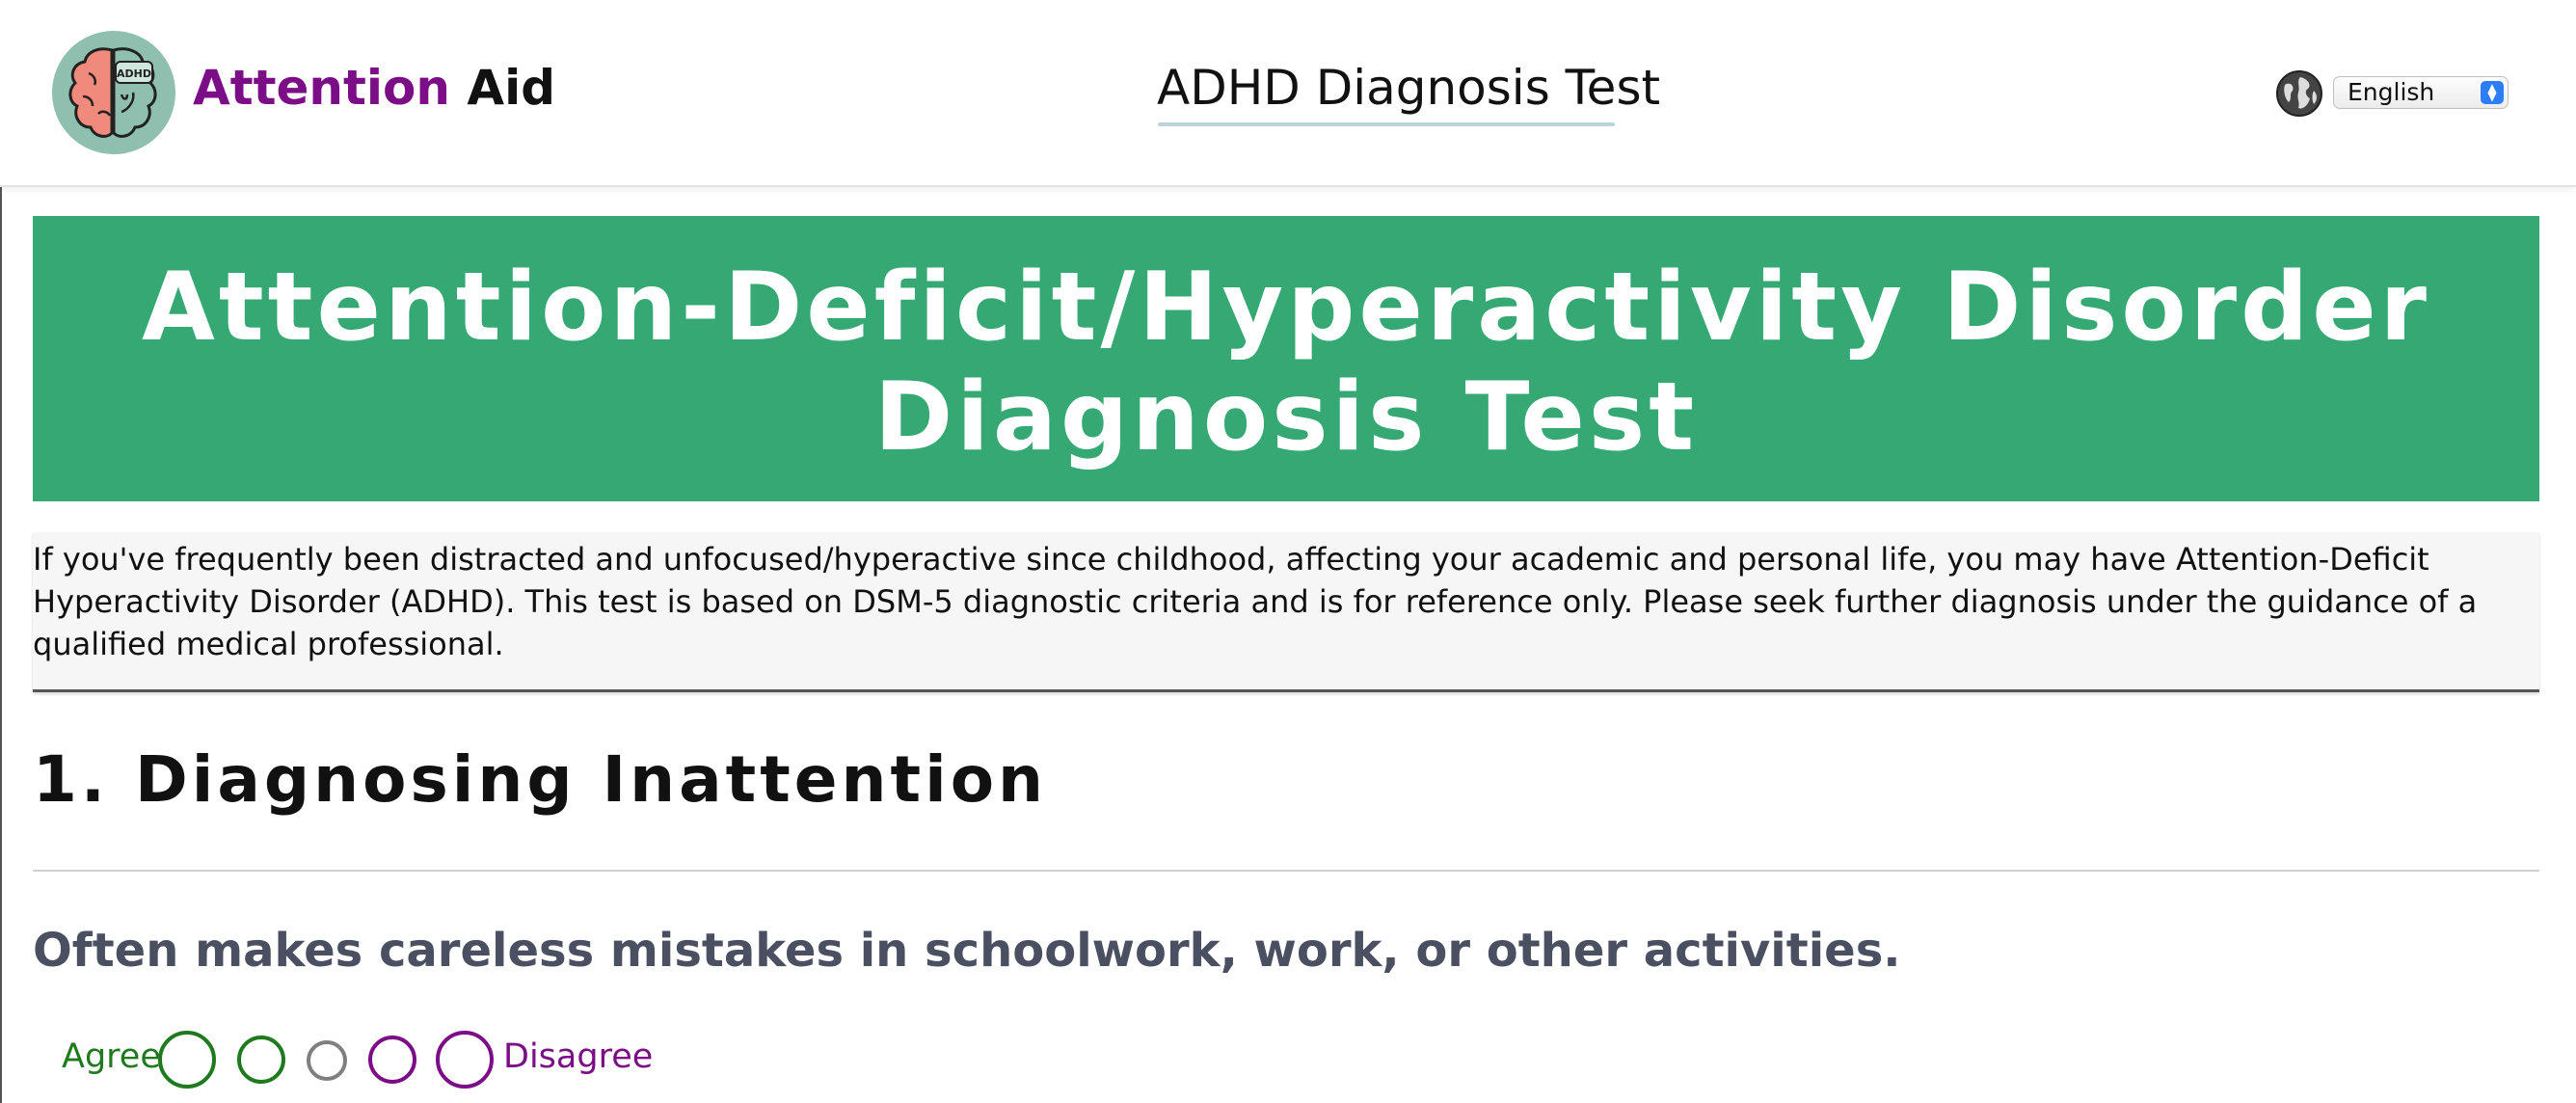 The image size is (2576, 1103). I want to click on logo-badge-text: ADHD, so click(134, 73).